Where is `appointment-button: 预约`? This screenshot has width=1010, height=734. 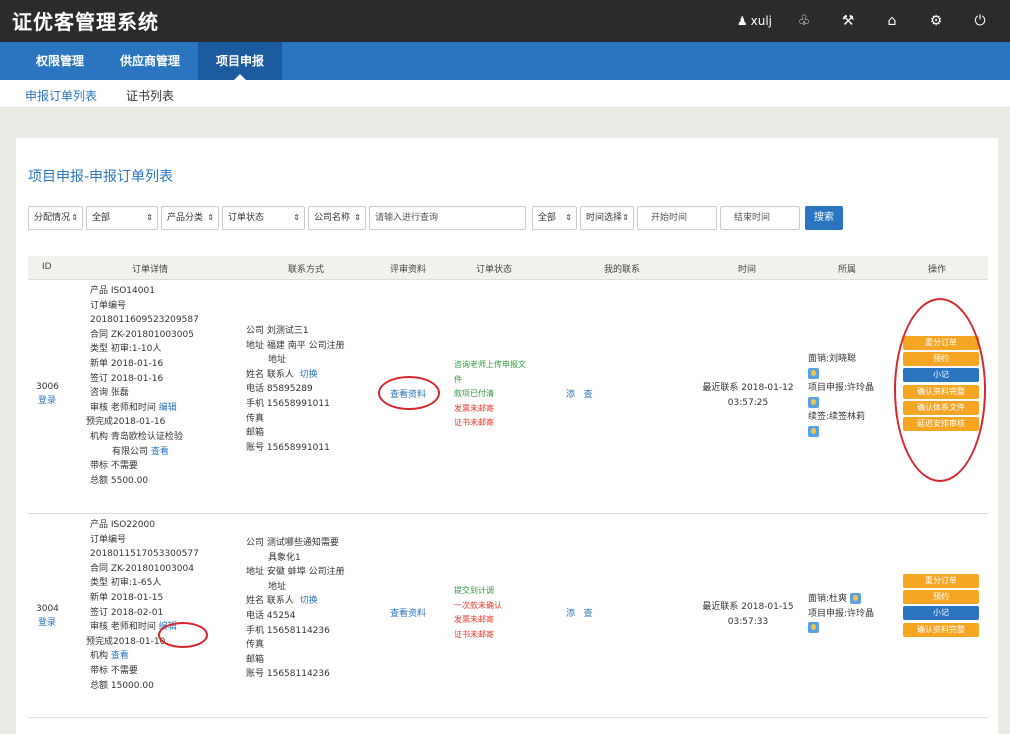 appointment-button: 预约 is located at coordinates (941, 597).